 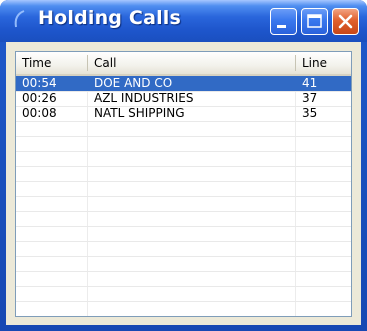 I want to click on call-name: NATL SHIPPING, so click(x=139, y=113).